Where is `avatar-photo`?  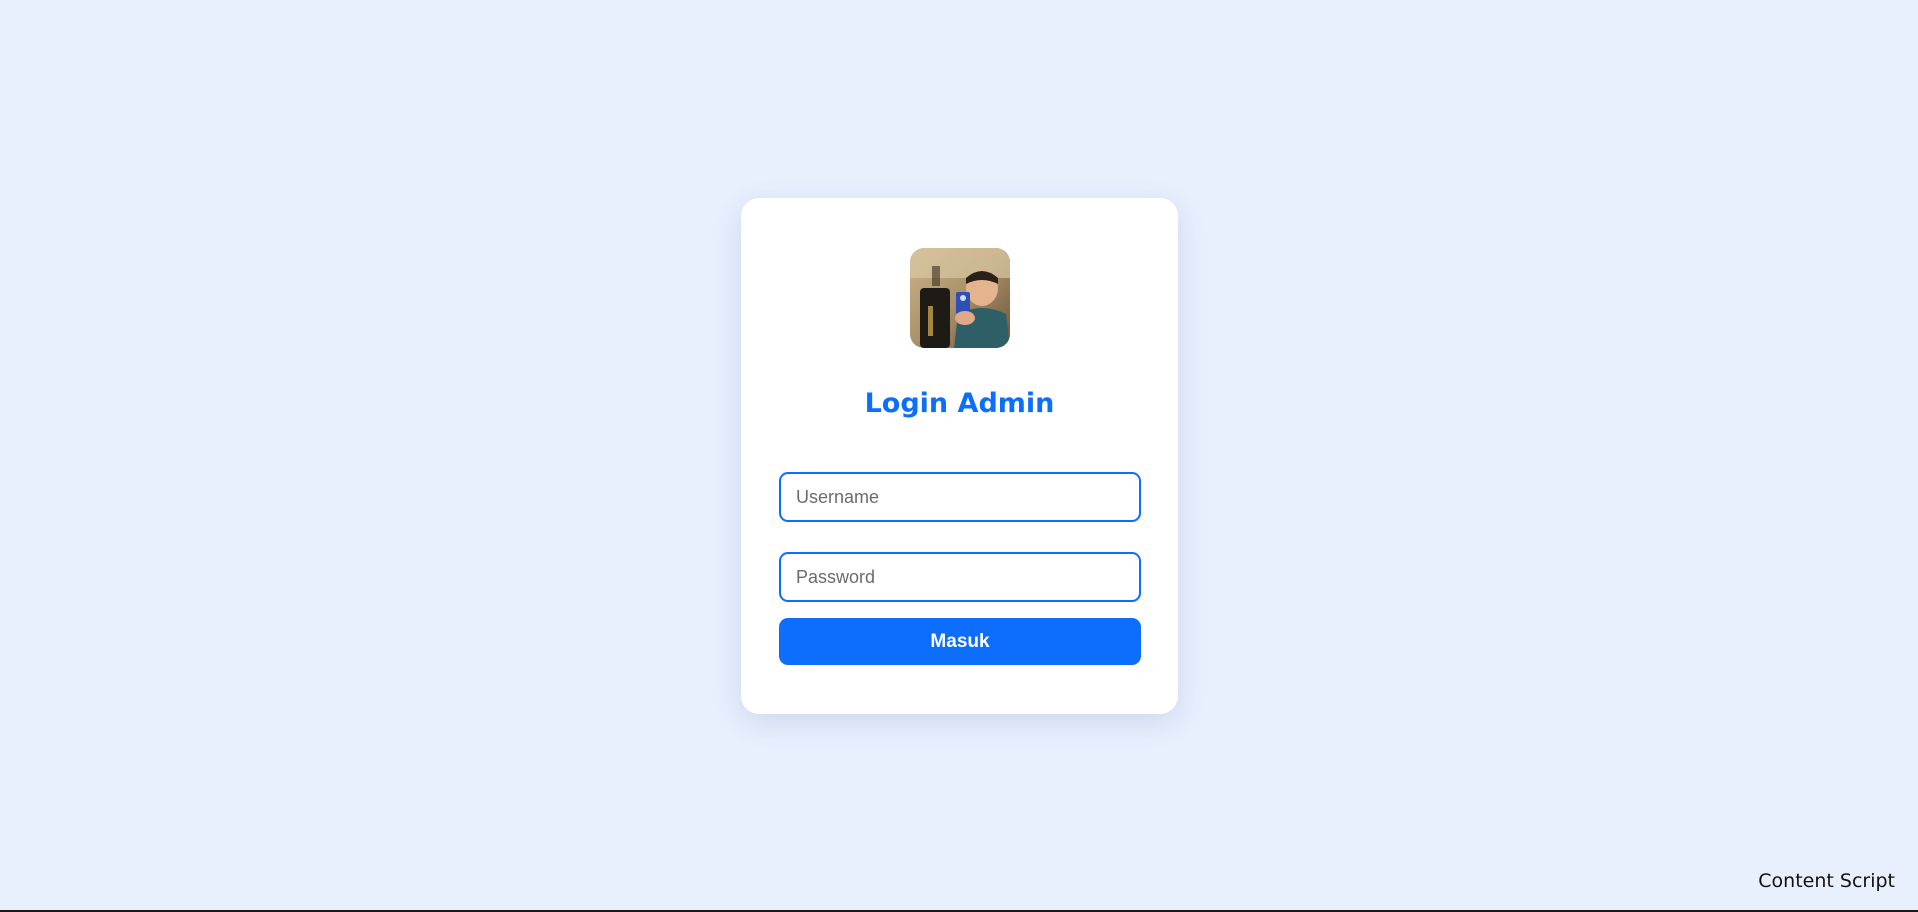 avatar-photo is located at coordinates (960, 298).